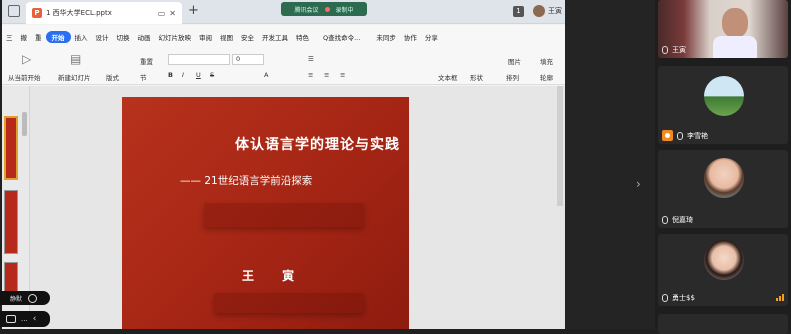  Describe the element at coordinates (546, 61) in the screenshot. I see `fill-button: 填充` at that location.